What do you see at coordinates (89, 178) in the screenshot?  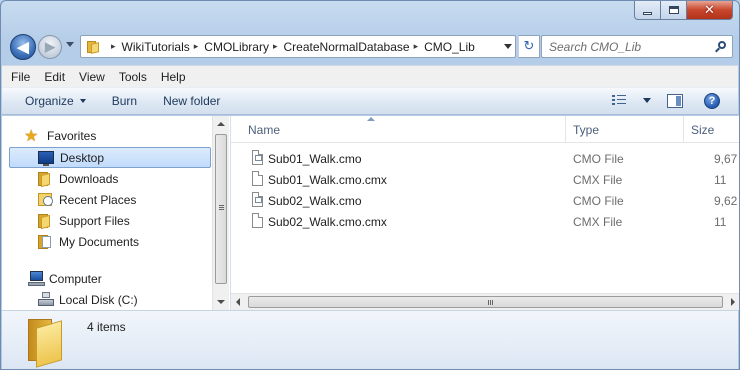 I see `sidebar-item-label: Downloads` at bounding box center [89, 178].